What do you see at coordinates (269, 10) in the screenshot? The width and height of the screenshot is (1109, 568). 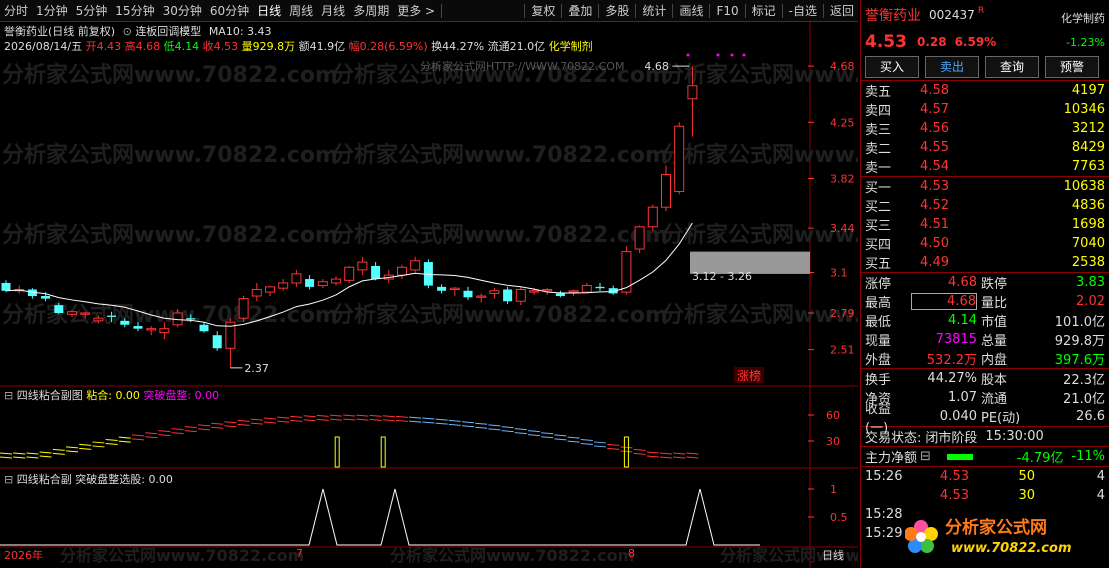 I see `period-tab-6: 日线` at bounding box center [269, 10].